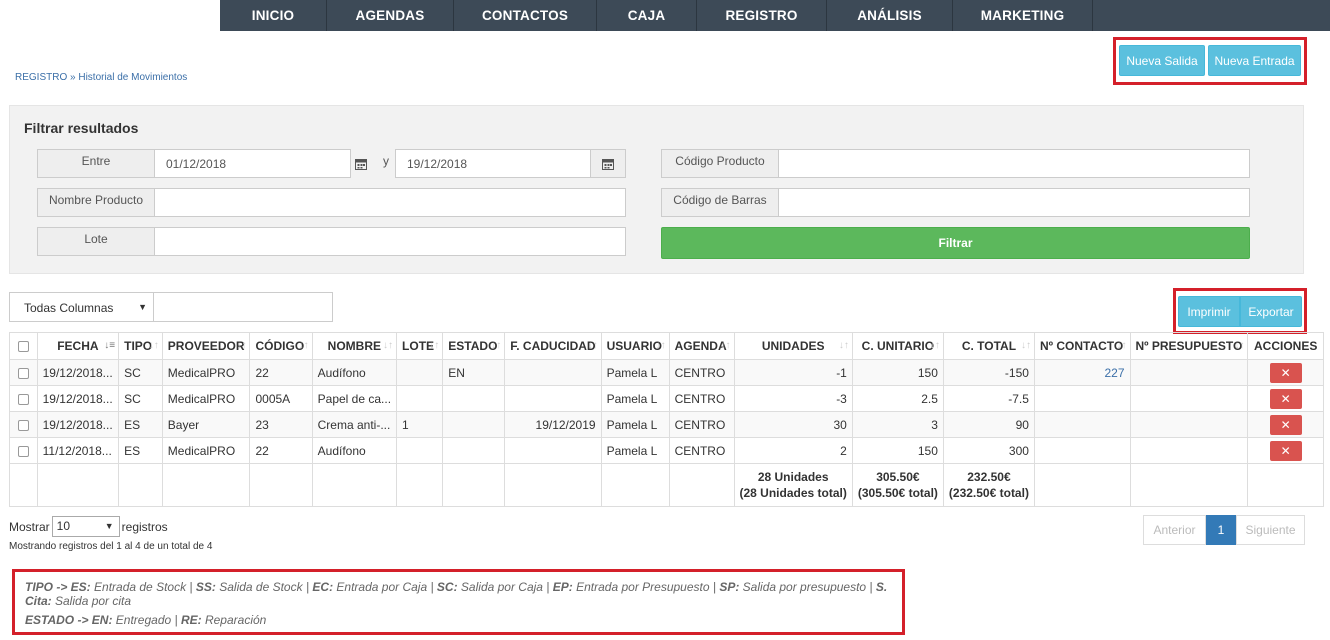 This screenshot has height=640, width=1330. What do you see at coordinates (988, 450) in the screenshot?
I see `cell-c-total: 300` at bounding box center [988, 450].